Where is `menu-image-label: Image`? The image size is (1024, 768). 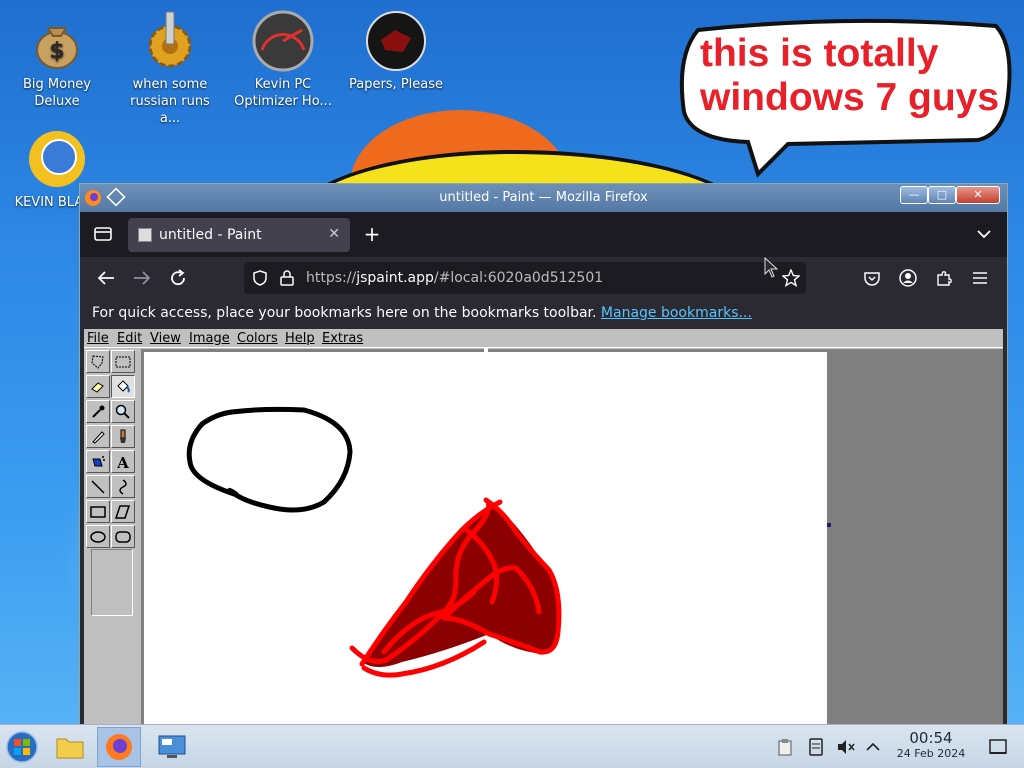 menu-image-label: Image is located at coordinates (209, 338).